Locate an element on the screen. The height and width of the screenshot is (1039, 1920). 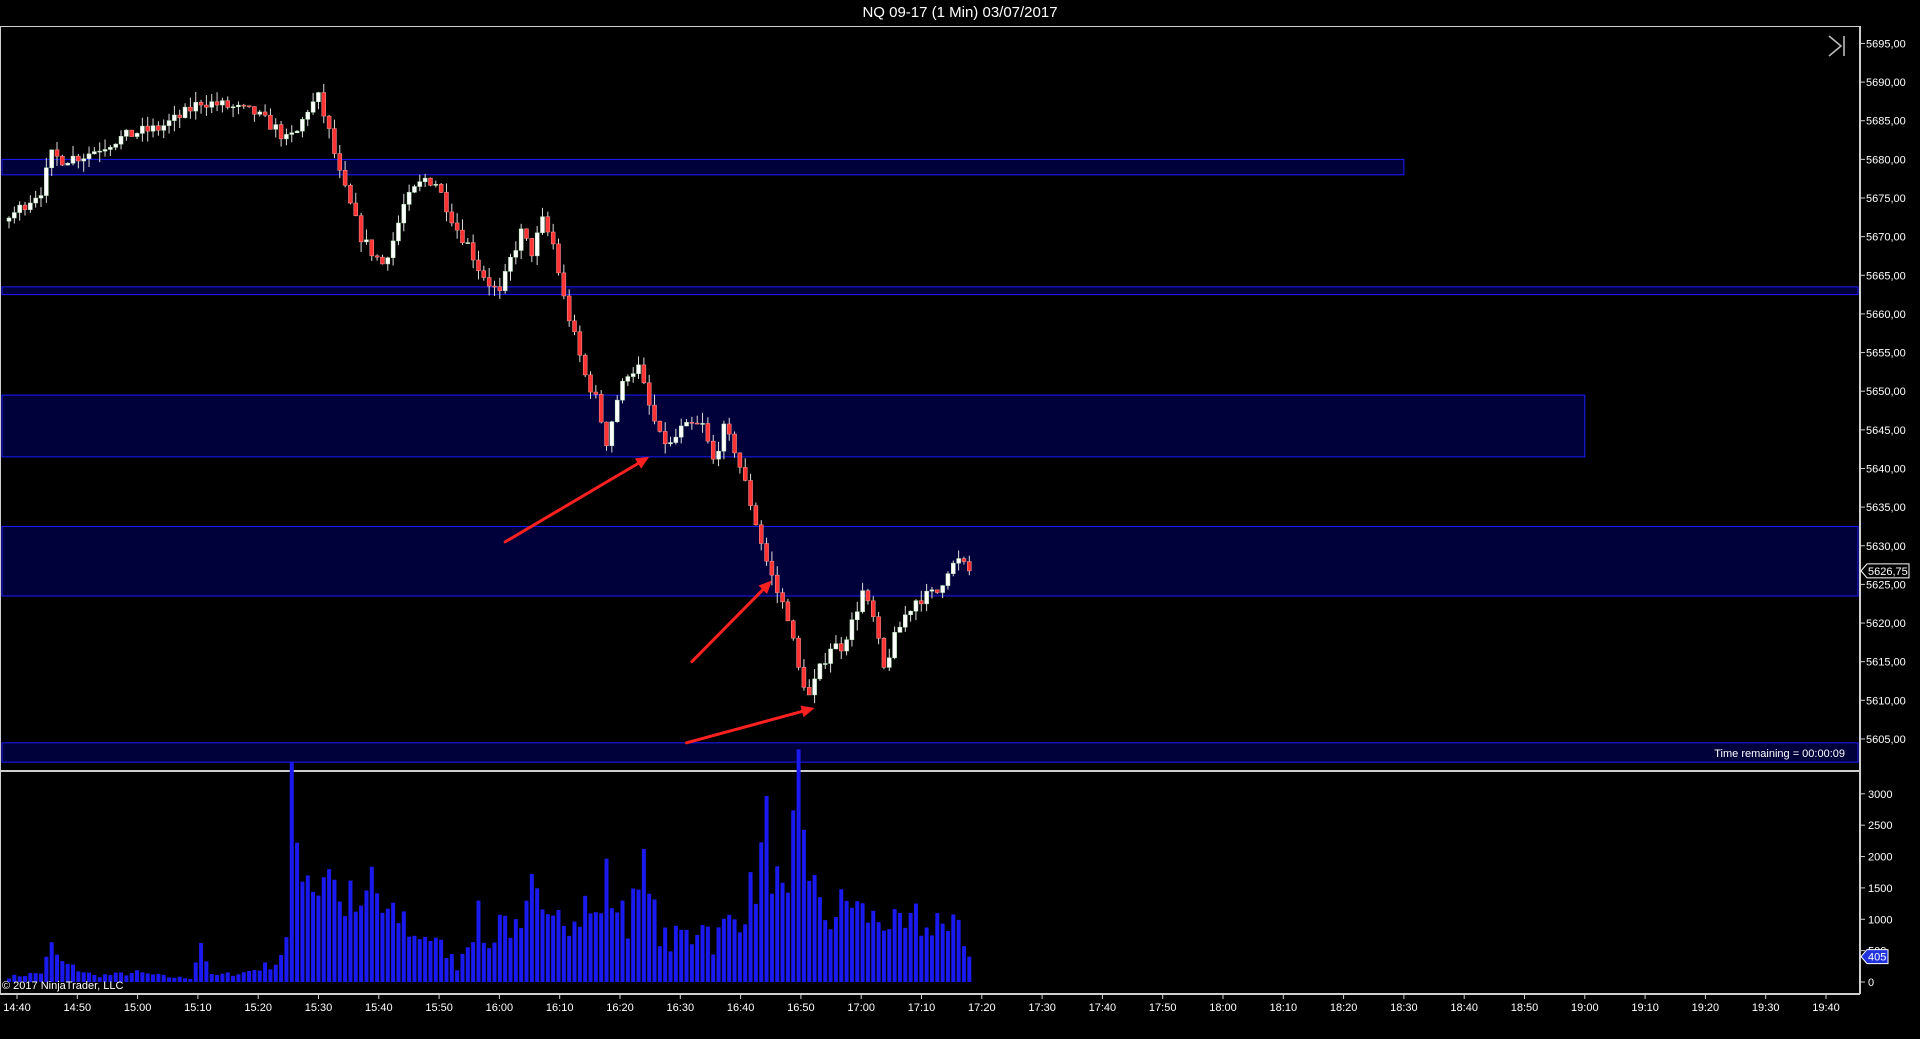
price-tick-label: 5650,00 is located at coordinates (1886, 392).